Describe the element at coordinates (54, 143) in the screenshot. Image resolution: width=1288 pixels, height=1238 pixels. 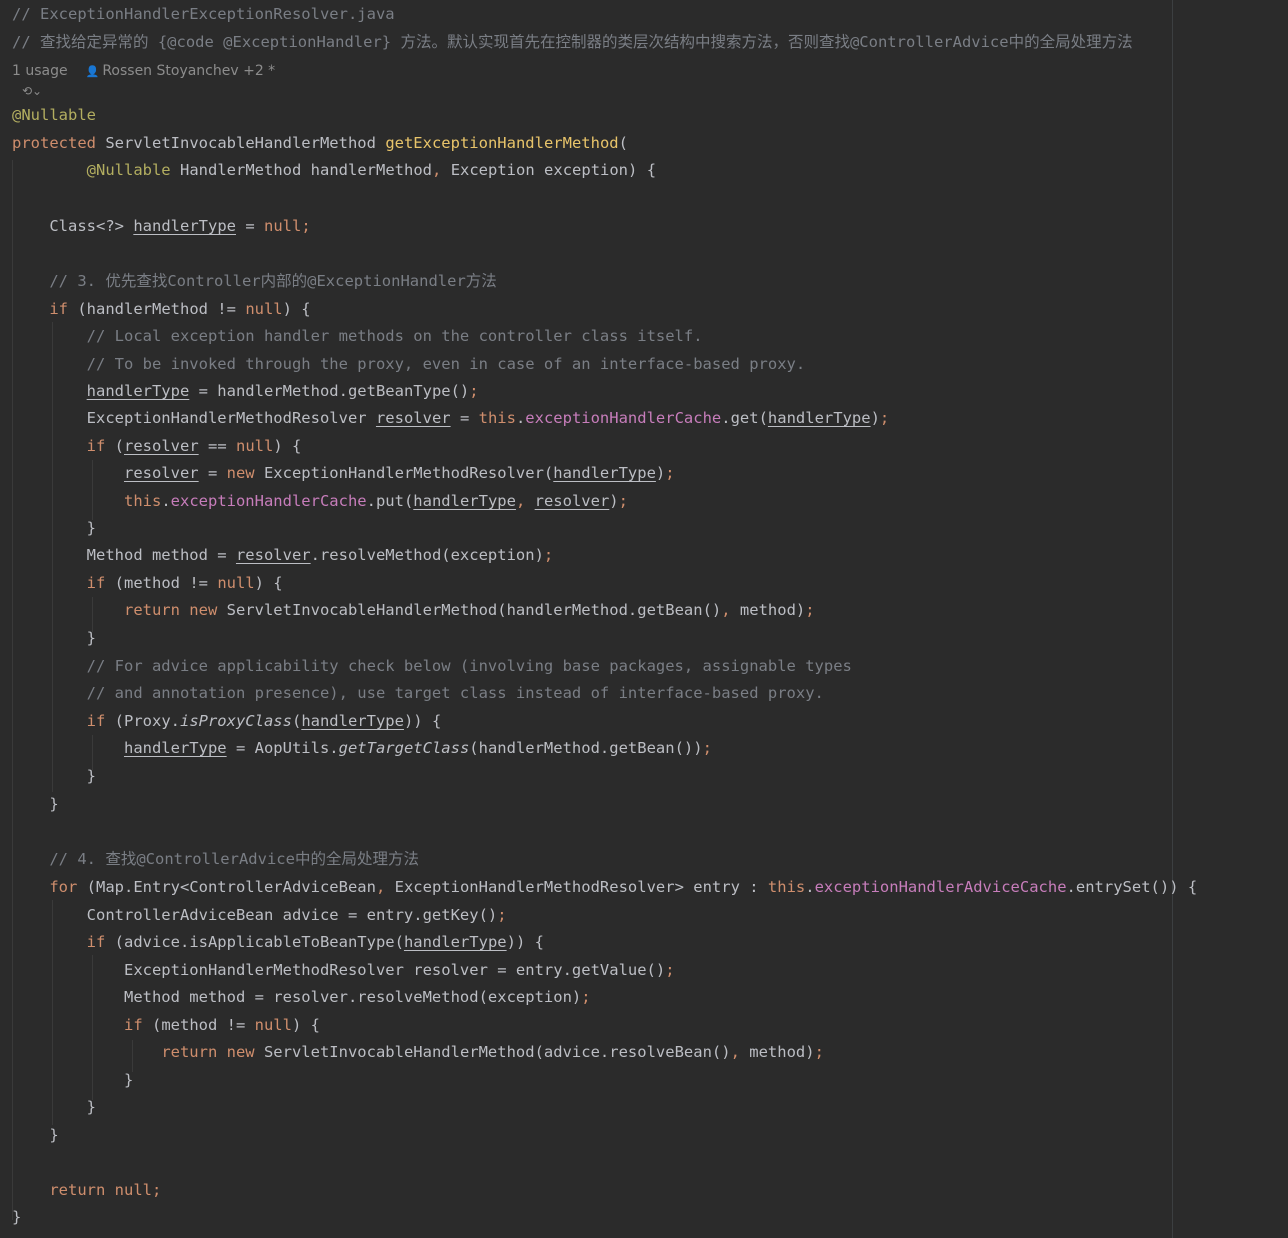
I see `kw-protected: protected` at that location.